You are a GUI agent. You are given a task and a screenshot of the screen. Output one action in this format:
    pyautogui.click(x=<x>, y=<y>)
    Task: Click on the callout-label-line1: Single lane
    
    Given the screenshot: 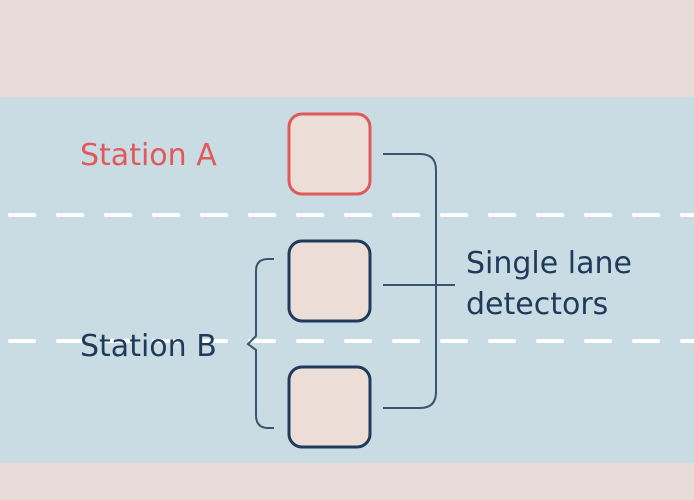 What is the action you would take?
    pyautogui.click(x=549, y=263)
    